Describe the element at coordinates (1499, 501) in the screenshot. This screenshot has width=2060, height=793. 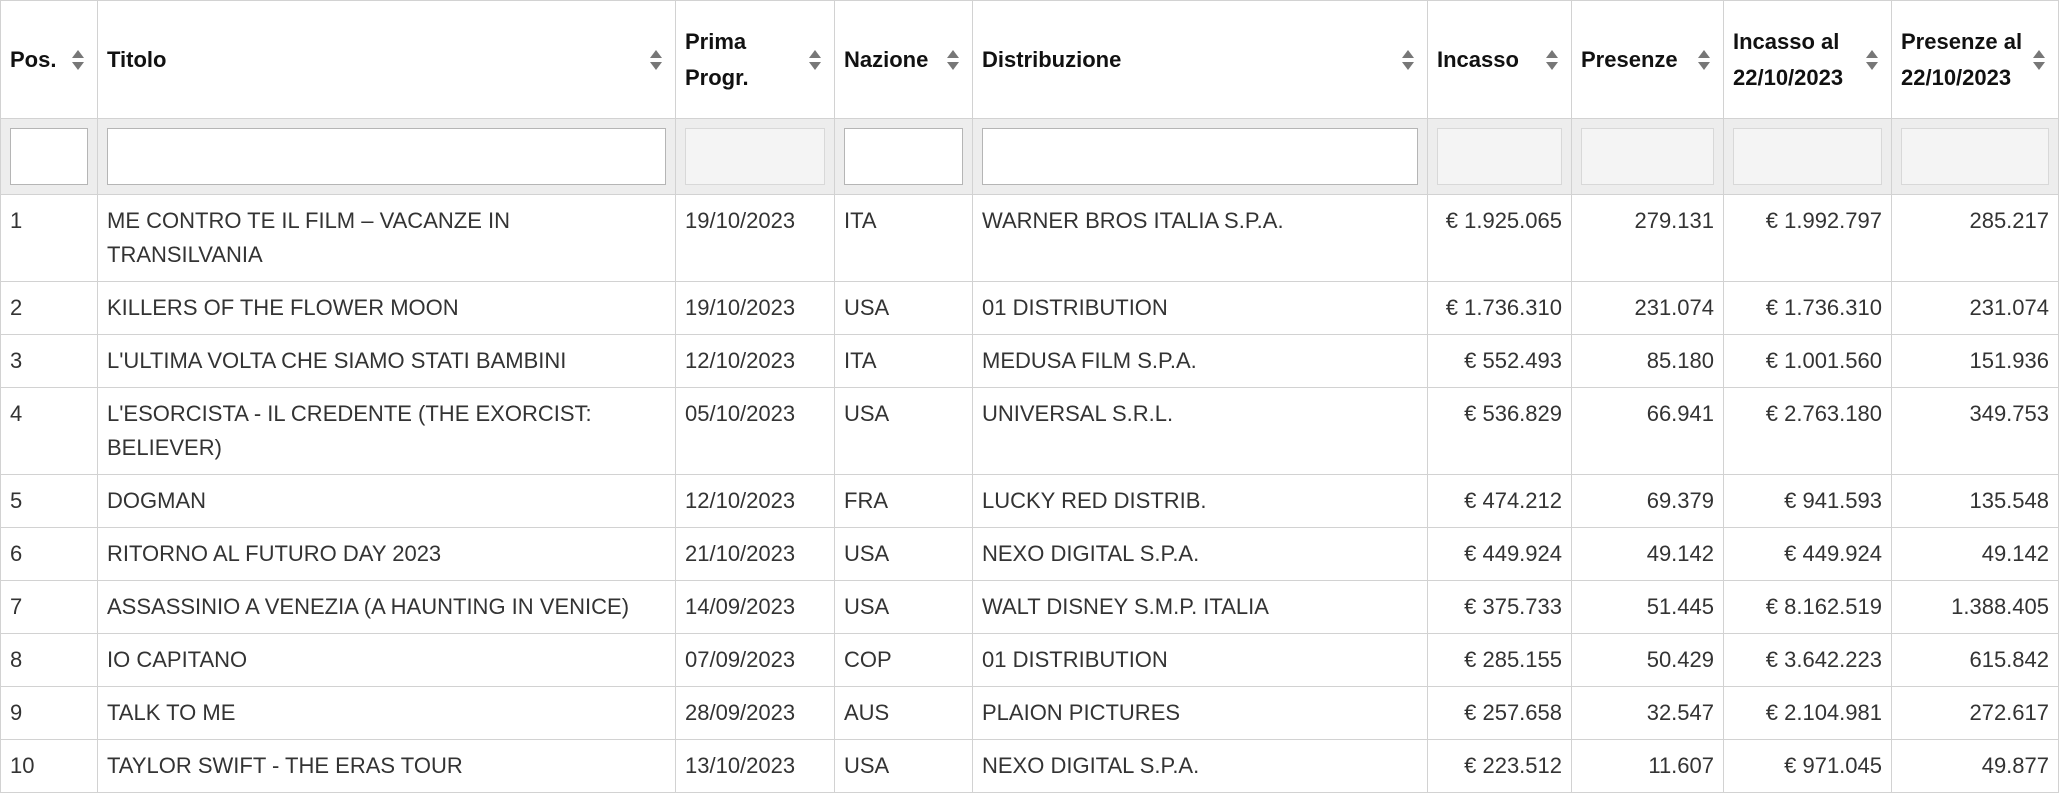
I see `cell-incasso: € 474.212` at that location.